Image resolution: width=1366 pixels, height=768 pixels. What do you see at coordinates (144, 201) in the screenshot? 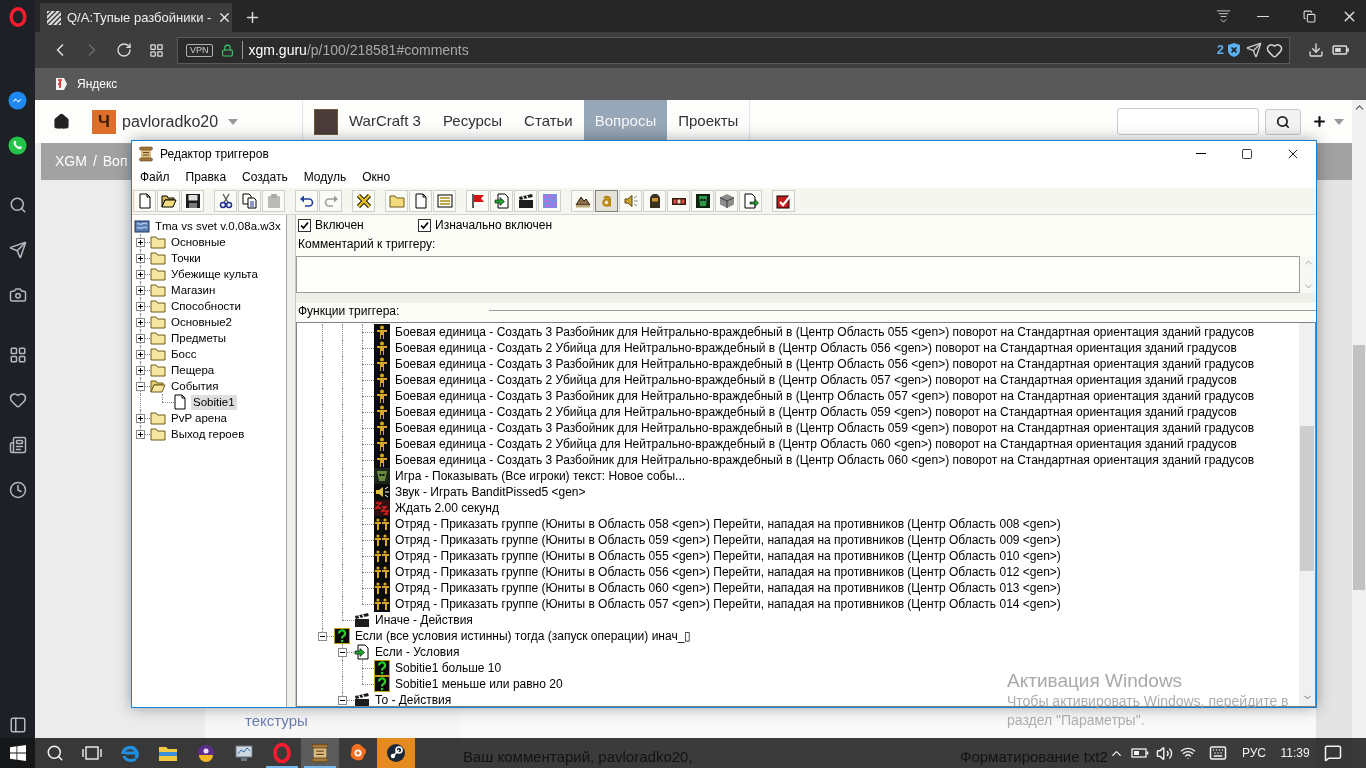
I see `new-button` at bounding box center [144, 201].